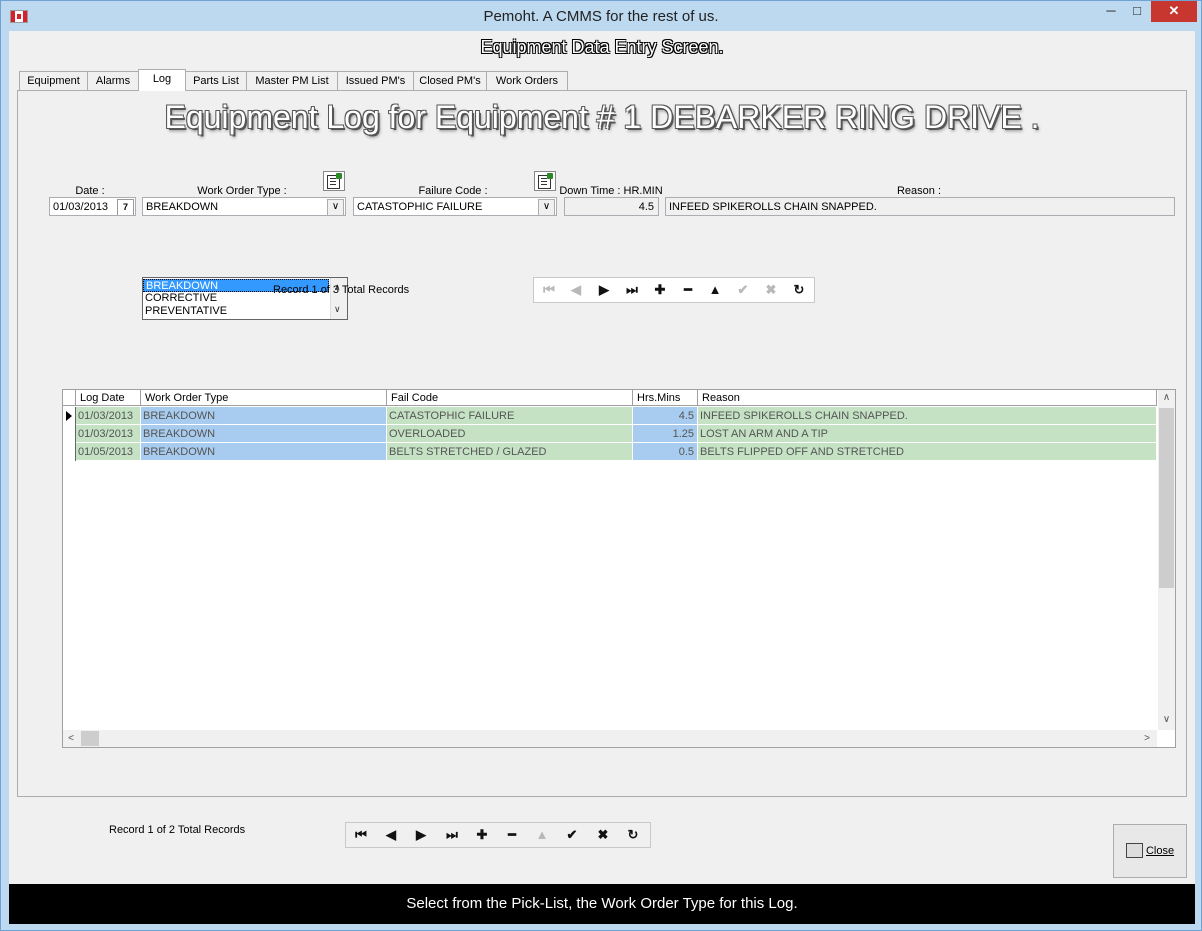 The width and height of the screenshot is (1202, 931). Describe the element at coordinates (1166, 398) in the screenshot. I see `chevron-up-icon: ∧` at that location.